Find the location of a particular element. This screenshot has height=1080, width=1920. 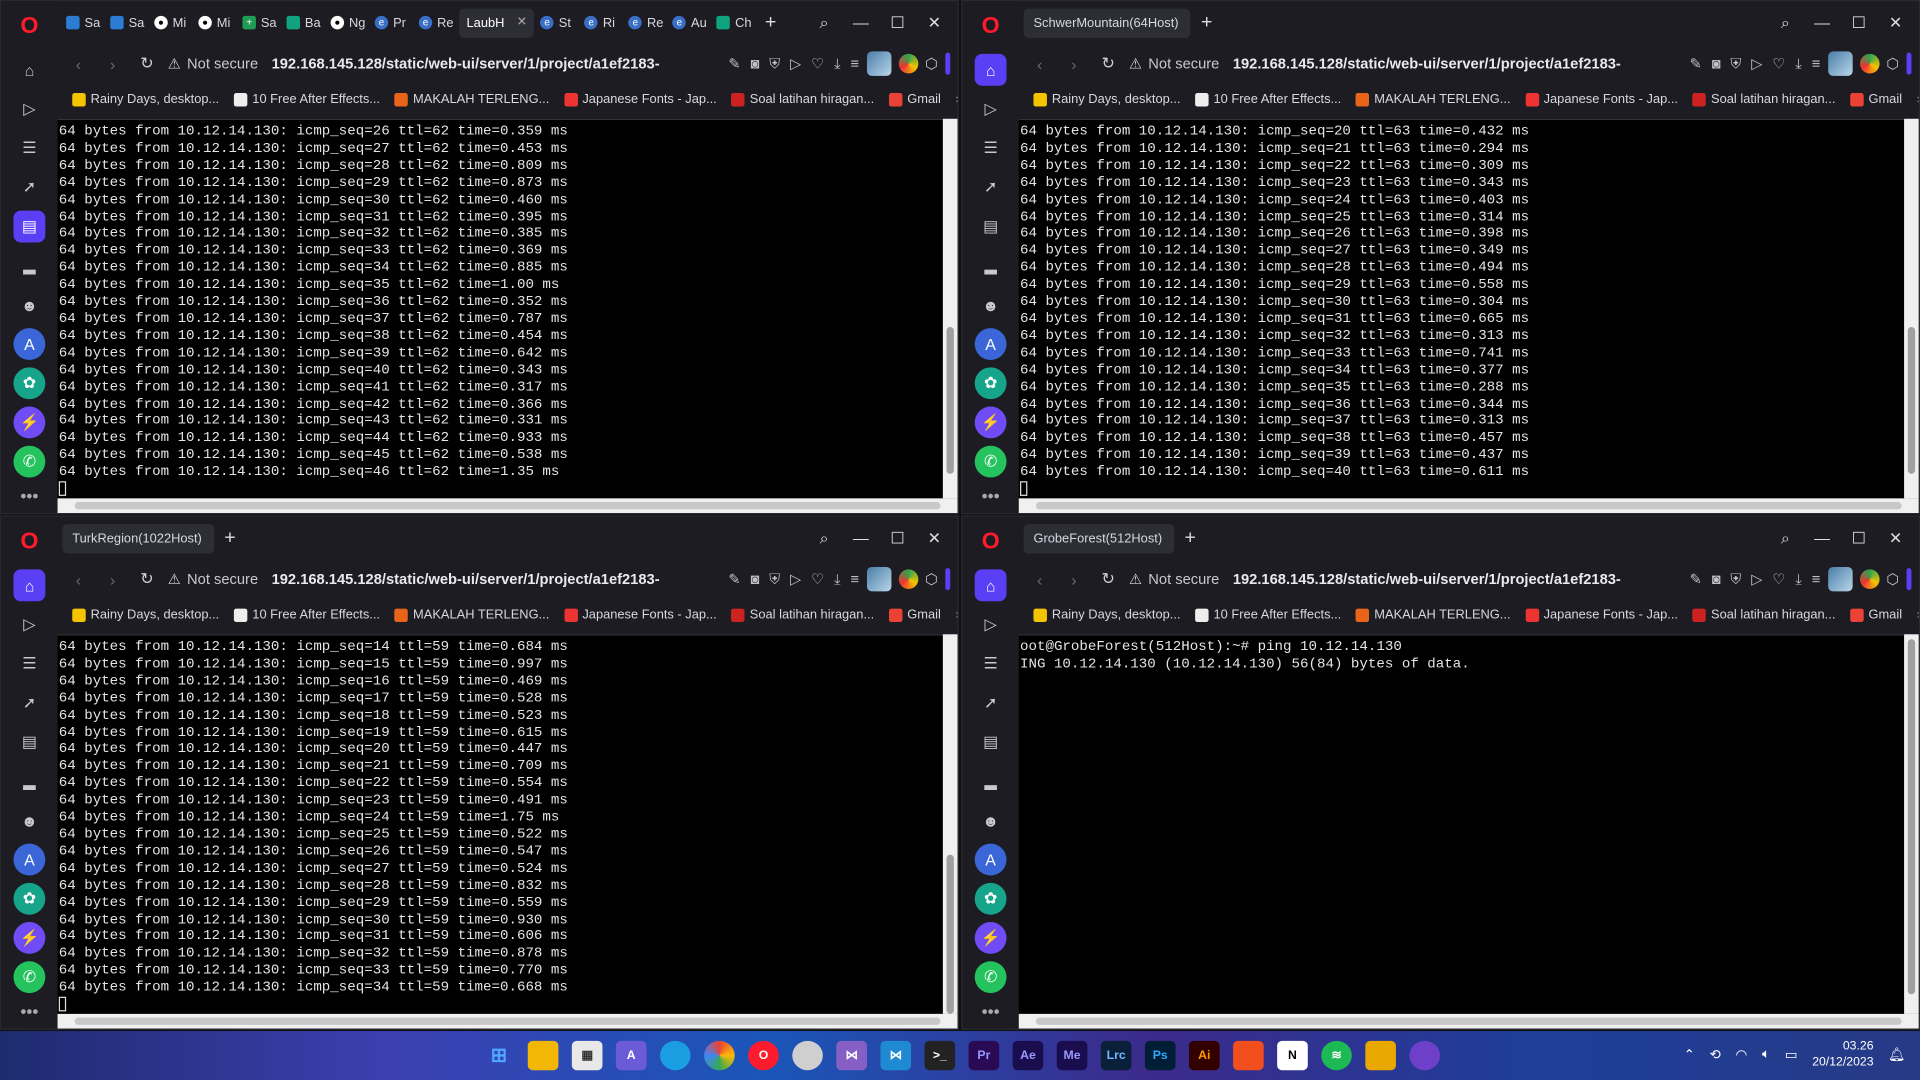

minimize-icon: — is located at coordinates (1822, 538).